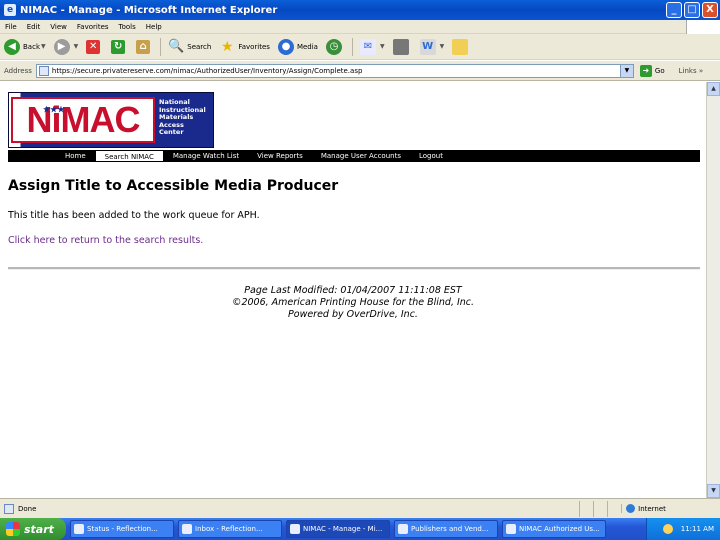 This screenshot has height=540, width=720. What do you see at coordinates (129, 156) in the screenshot?
I see `nav-search-nimac: Search NIMAC` at bounding box center [129, 156].